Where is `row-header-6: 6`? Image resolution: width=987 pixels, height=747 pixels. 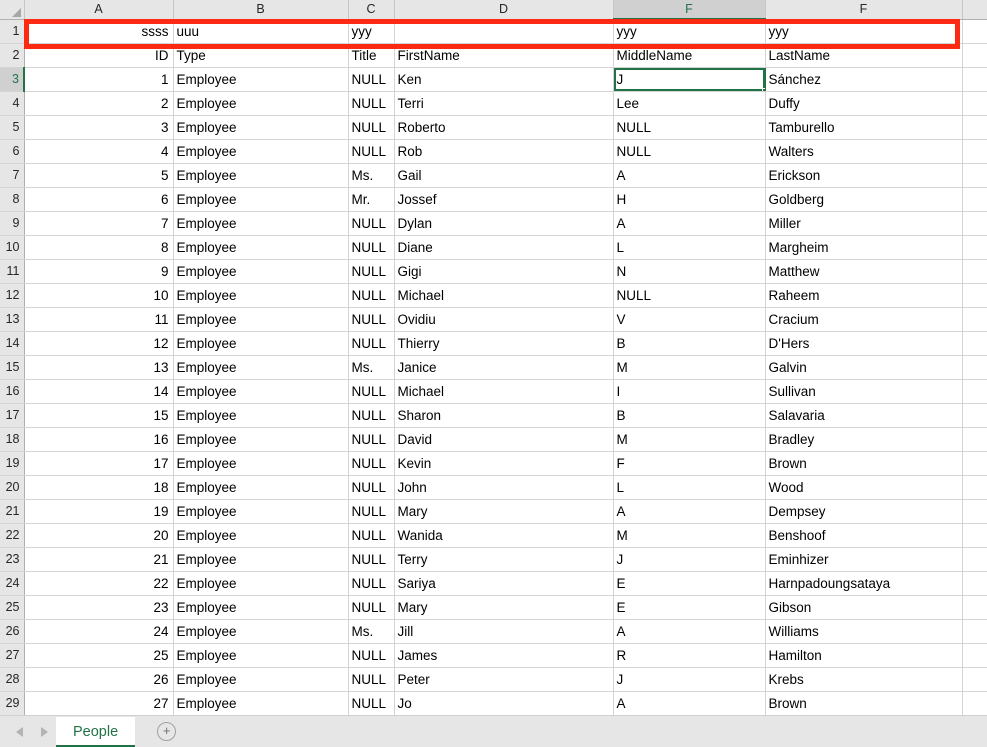 row-header-6: 6 is located at coordinates (12, 151).